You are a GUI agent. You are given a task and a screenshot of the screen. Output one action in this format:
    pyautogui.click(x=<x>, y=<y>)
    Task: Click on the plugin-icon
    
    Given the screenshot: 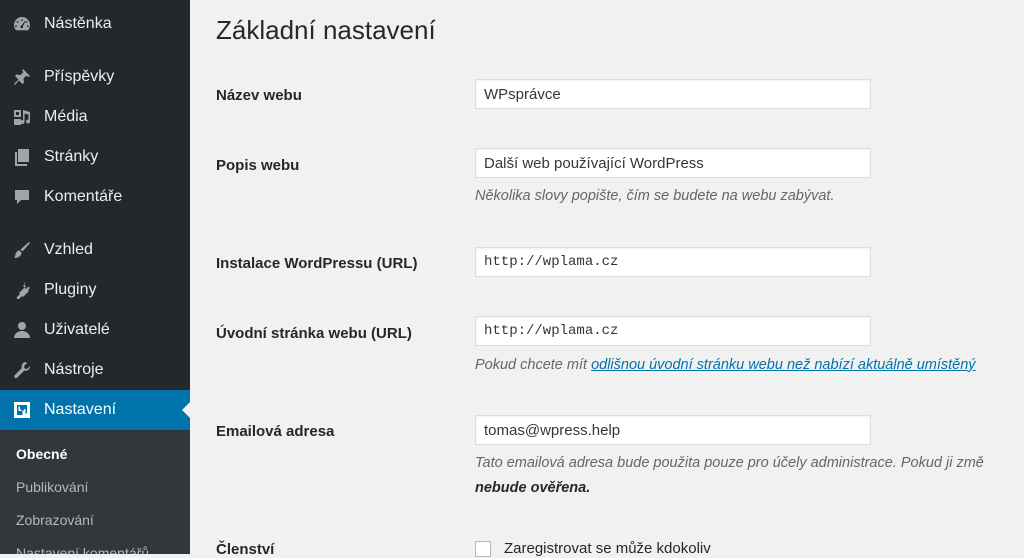 What is the action you would take?
    pyautogui.click(x=22, y=290)
    